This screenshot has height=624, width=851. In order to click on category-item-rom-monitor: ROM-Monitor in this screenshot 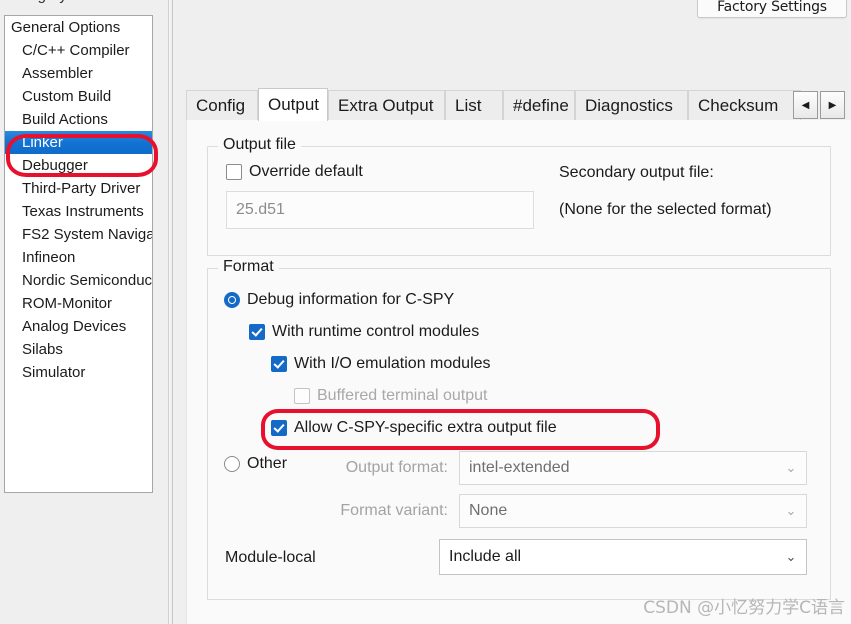, I will do `click(78, 303)`.